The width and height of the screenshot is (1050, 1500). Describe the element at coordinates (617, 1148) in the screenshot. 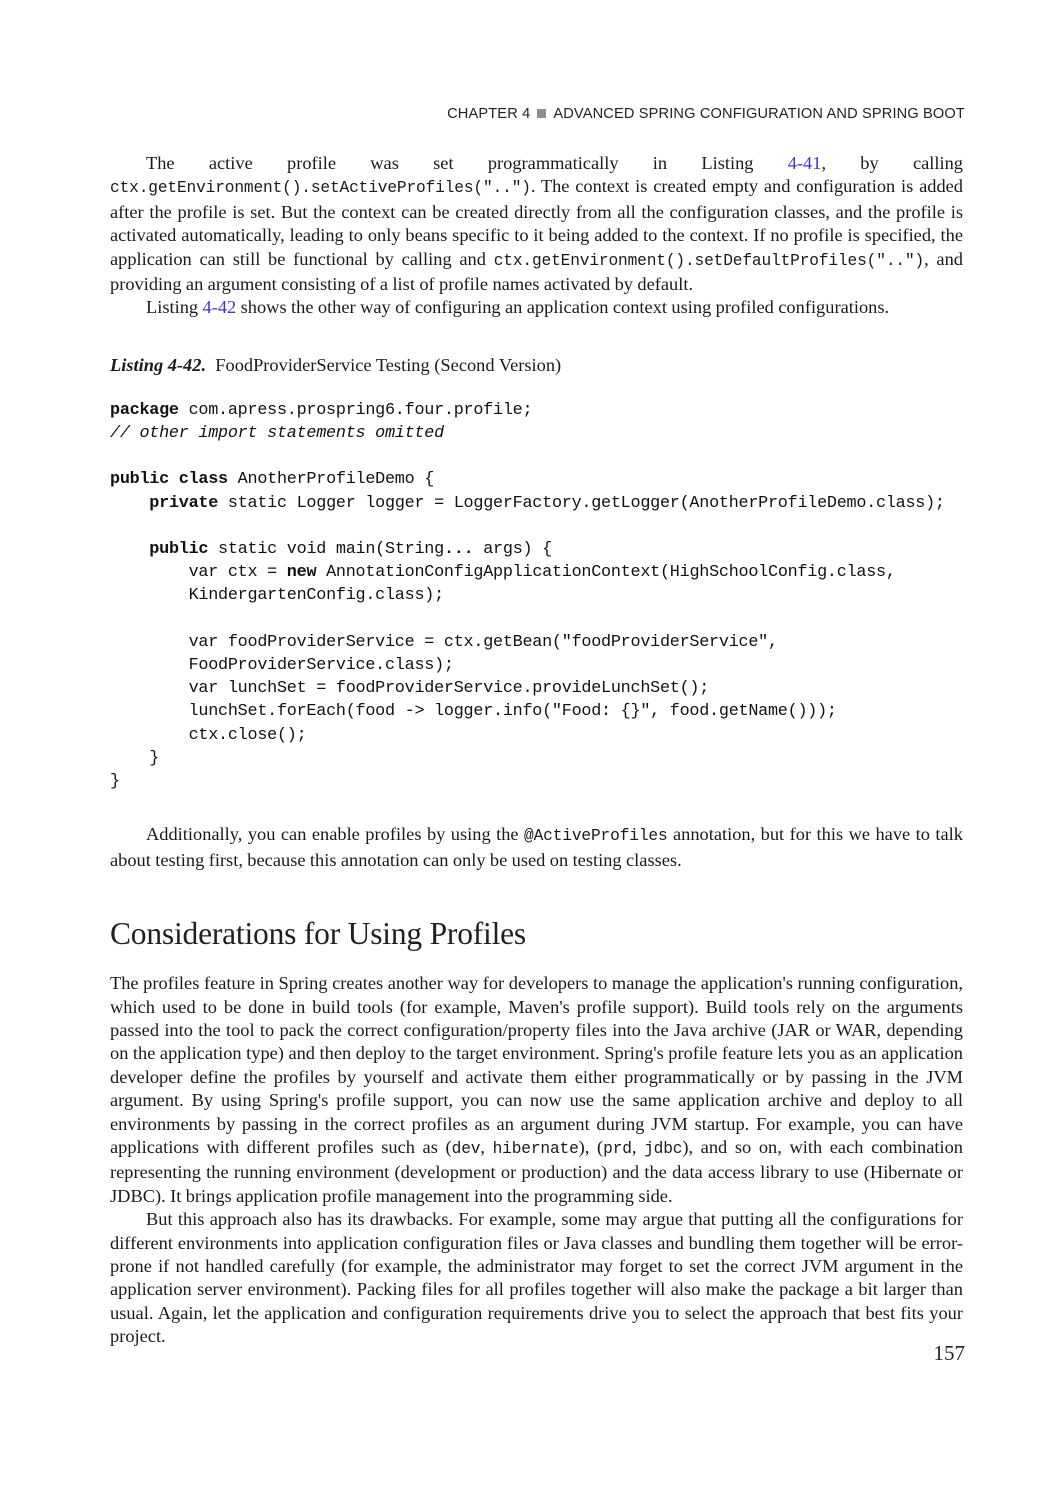

I see `p4-code-prd: prd` at that location.